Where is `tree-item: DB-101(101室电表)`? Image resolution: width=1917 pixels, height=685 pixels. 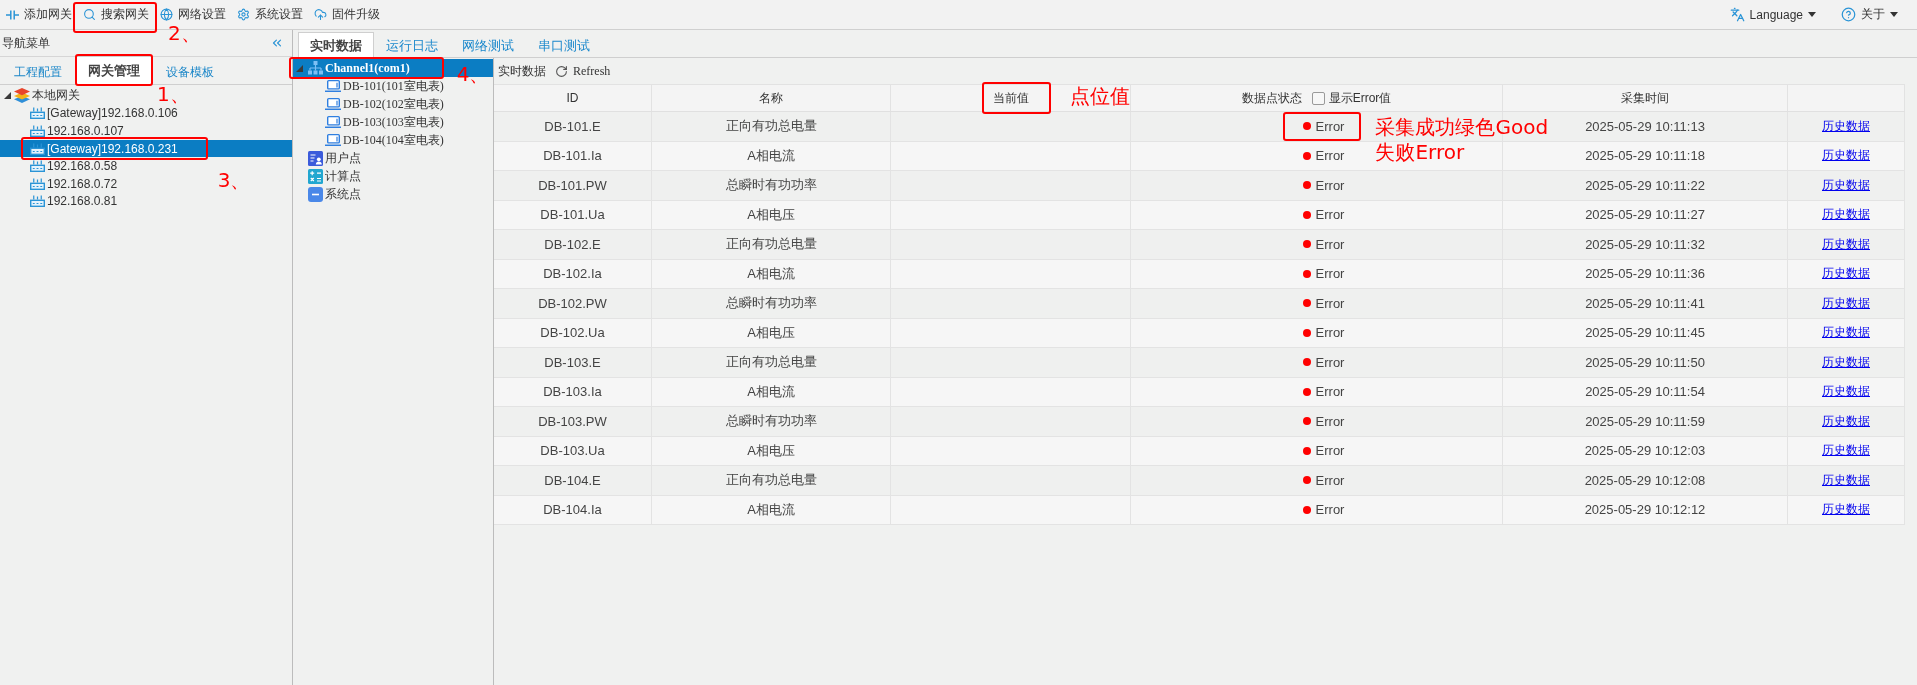 tree-item: DB-101(101室电表) is located at coordinates (385, 86).